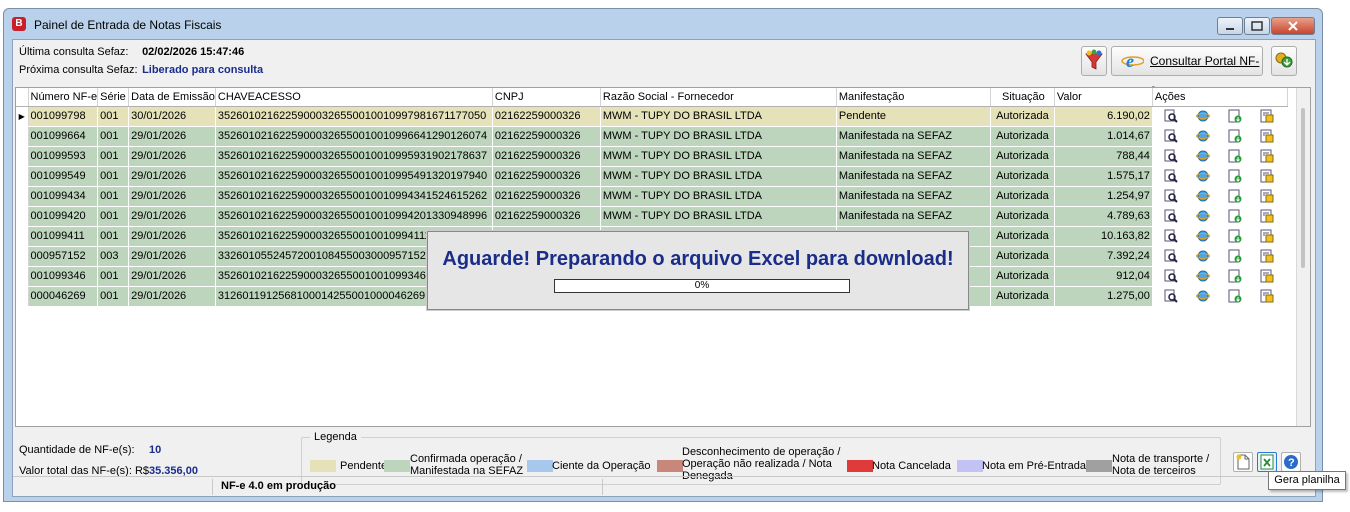 The width and height of the screenshot is (1350, 512). I want to click on consult-portal-button: e Consultar Portal NF-e, so click(1187, 71).